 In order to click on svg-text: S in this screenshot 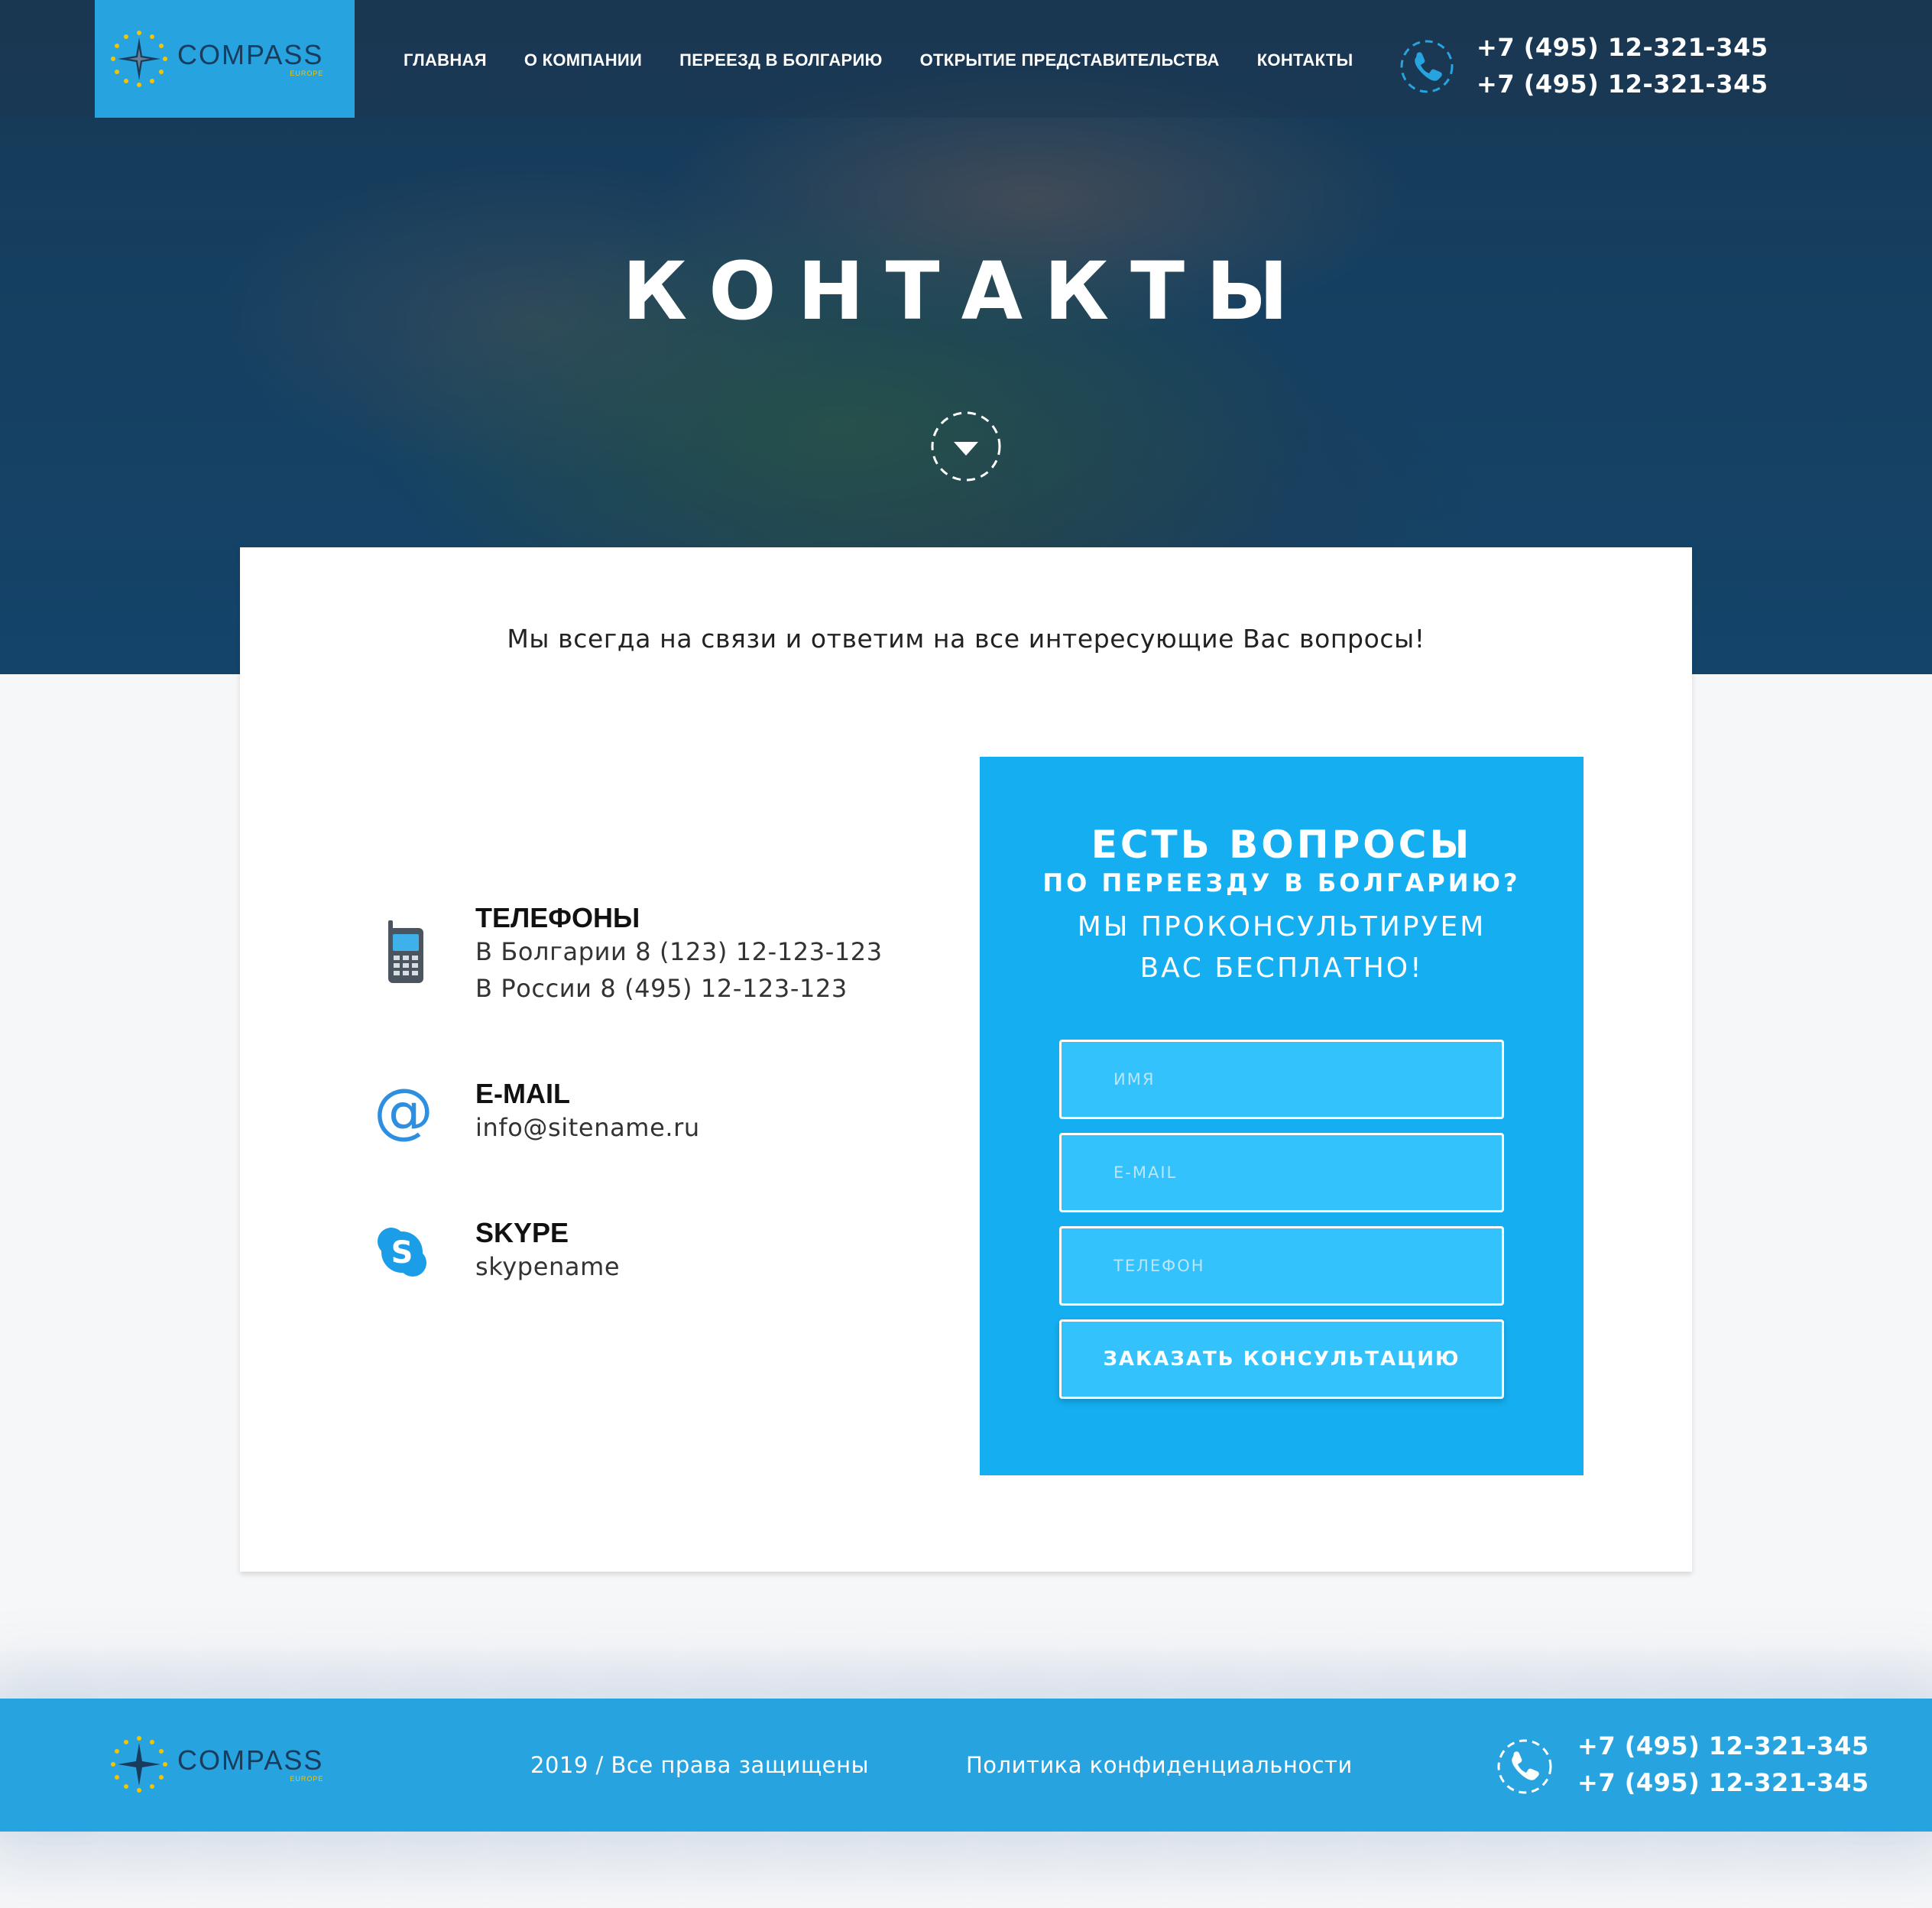, I will do `click(402, 1252)`.